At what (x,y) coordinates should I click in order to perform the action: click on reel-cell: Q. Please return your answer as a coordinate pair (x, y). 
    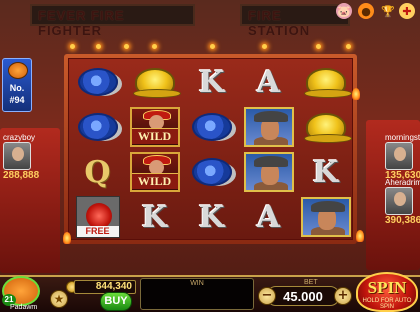
    Looking at the image, I should click on (97, 172).